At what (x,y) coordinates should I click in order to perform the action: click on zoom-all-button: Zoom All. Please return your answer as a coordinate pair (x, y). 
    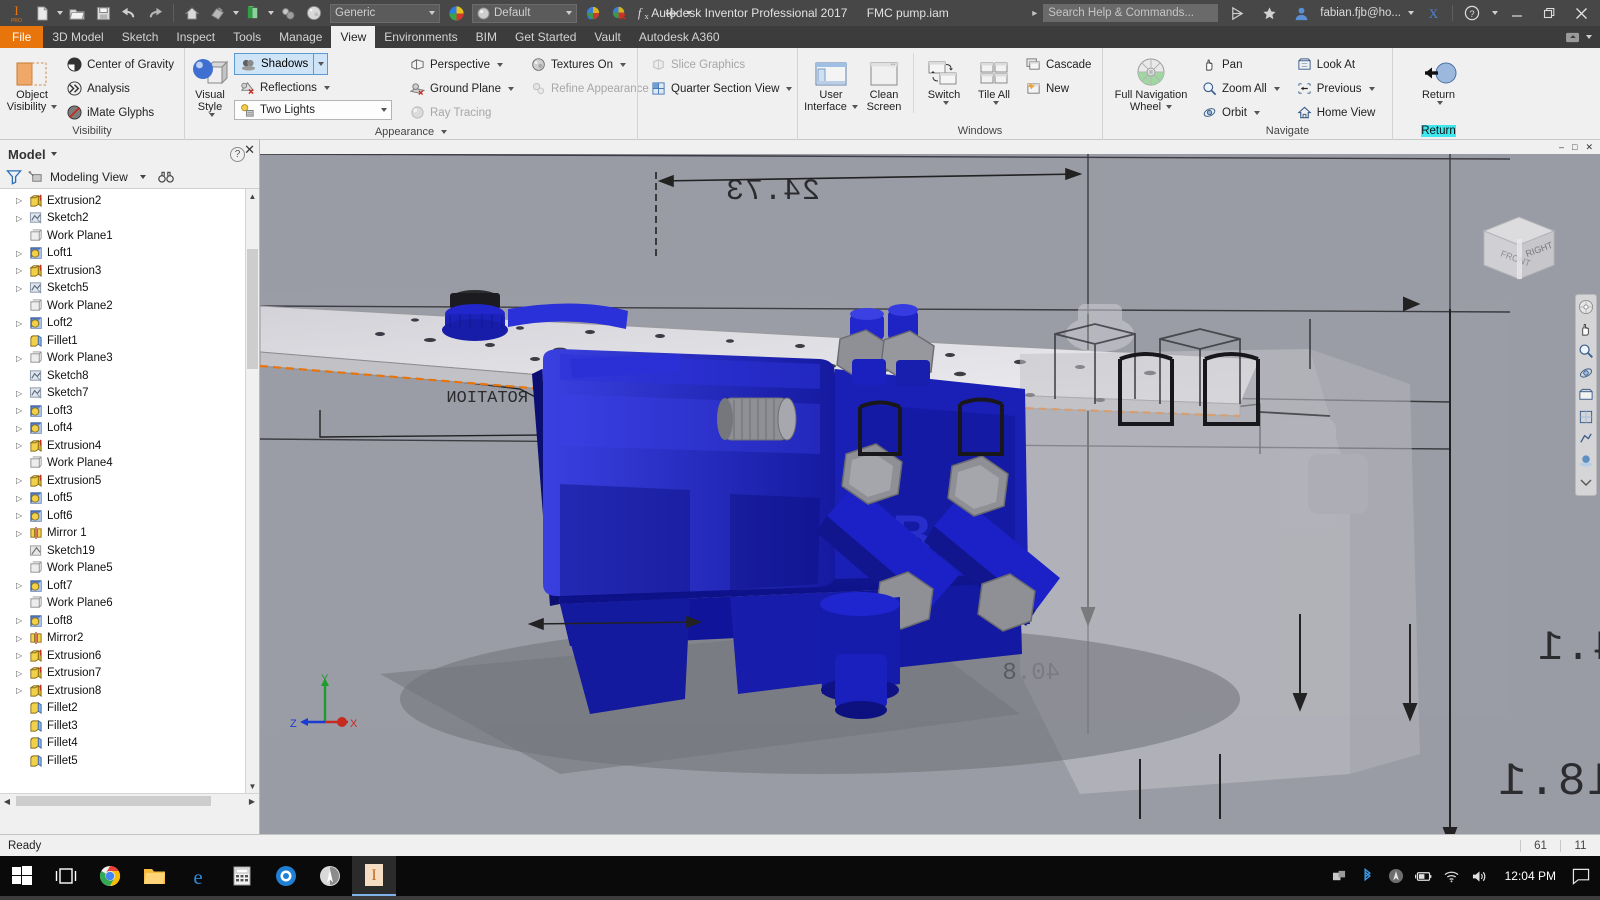
    Looking at the image, I should click on (1240, 88).